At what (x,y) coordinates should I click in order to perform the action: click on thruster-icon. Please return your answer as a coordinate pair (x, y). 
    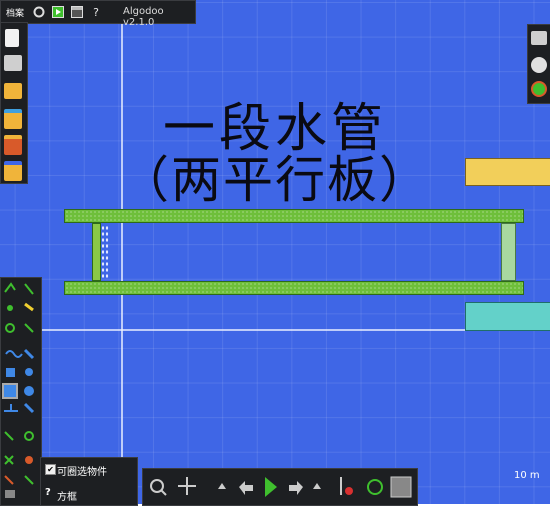
    Looking at the image, I should click on (29, 480).